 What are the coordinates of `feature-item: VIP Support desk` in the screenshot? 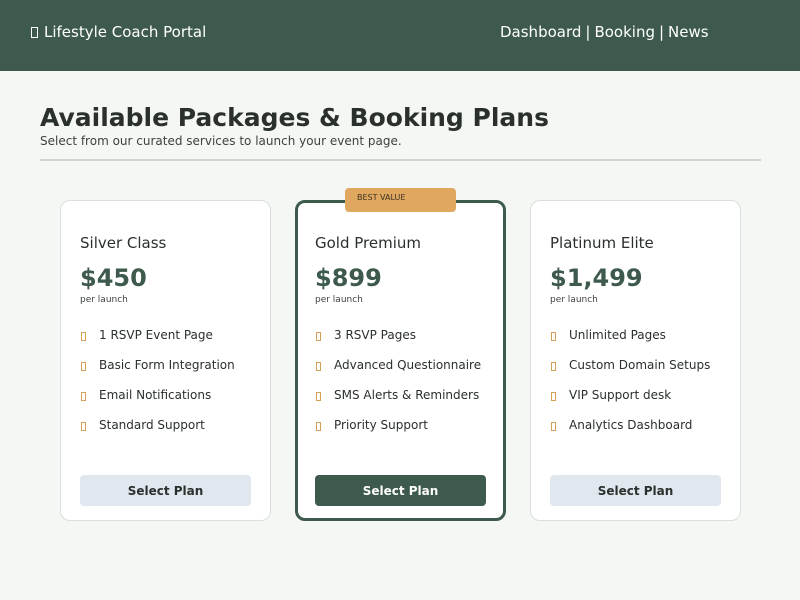 It's located at (630, 403).